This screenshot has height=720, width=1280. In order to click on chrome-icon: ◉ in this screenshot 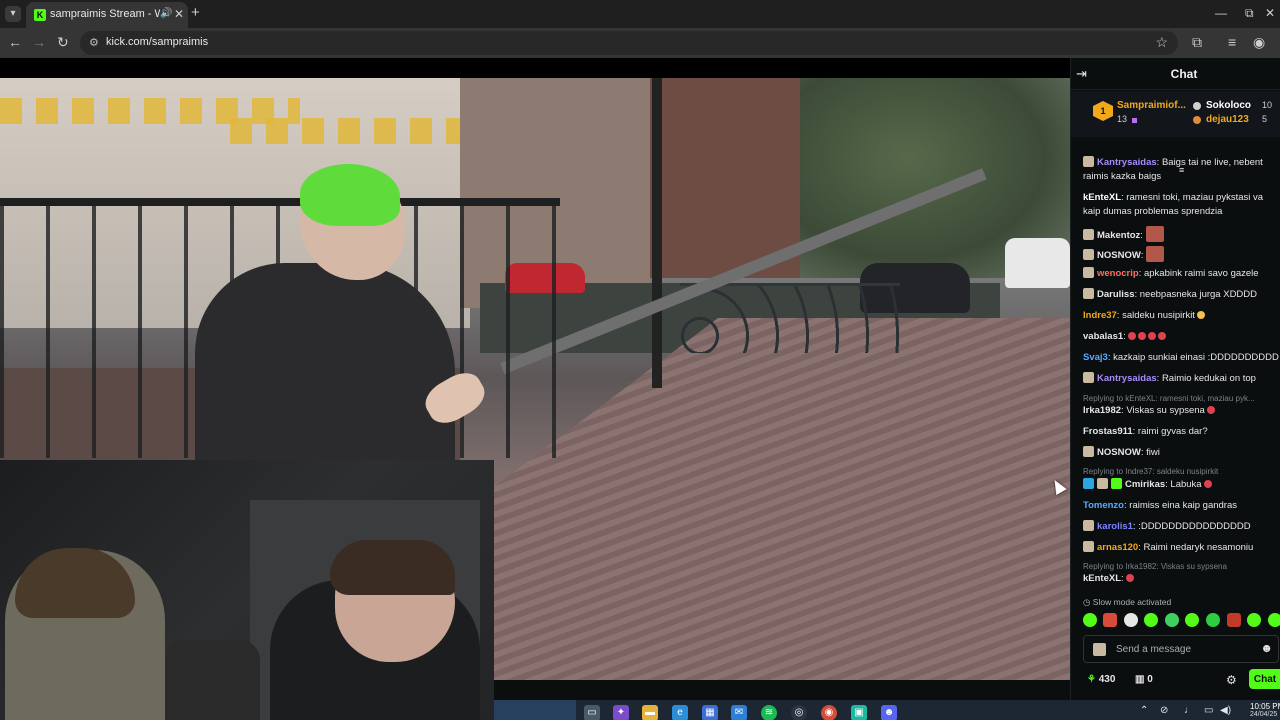, I will do `click(829, 712)`.